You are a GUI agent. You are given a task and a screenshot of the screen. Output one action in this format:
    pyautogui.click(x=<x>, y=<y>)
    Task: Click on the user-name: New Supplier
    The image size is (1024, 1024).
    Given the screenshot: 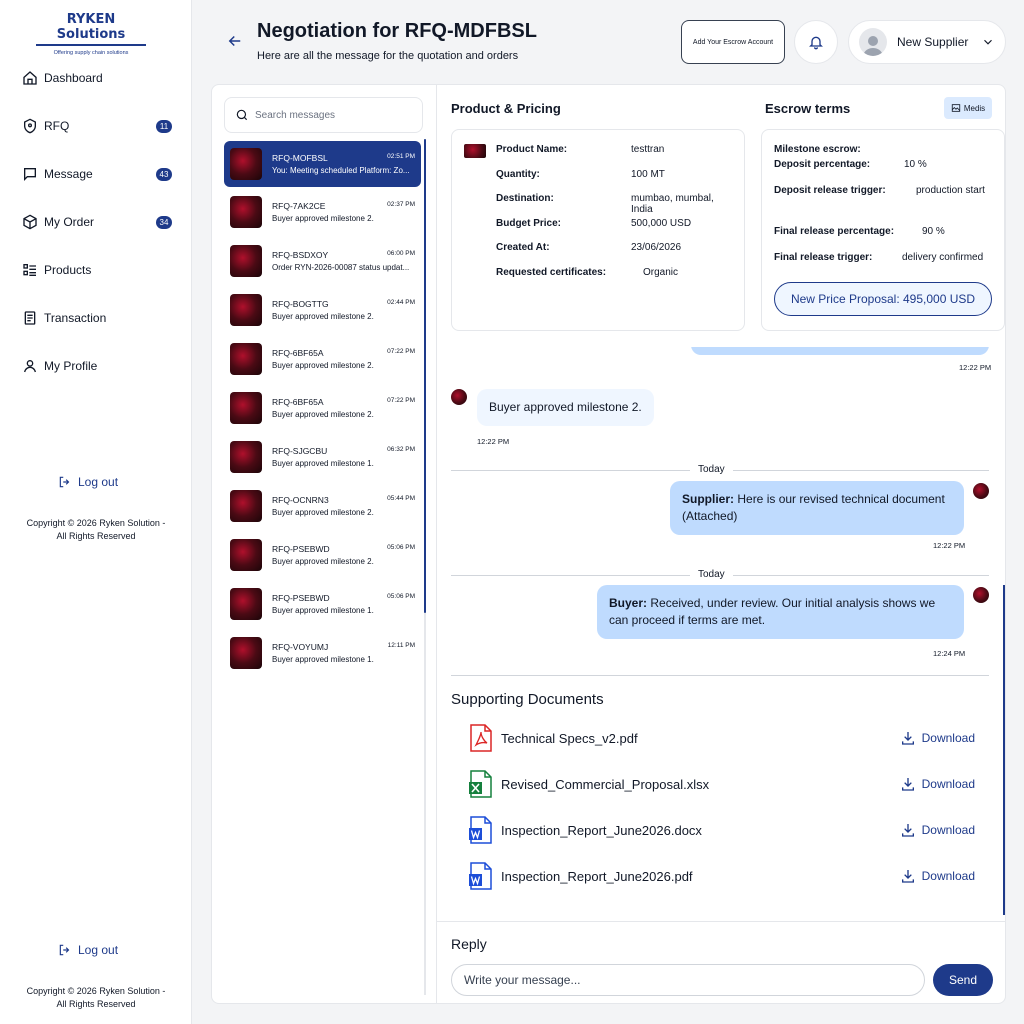 What is the action you would take?
    pyautogui.click(x=933, y=42)
    